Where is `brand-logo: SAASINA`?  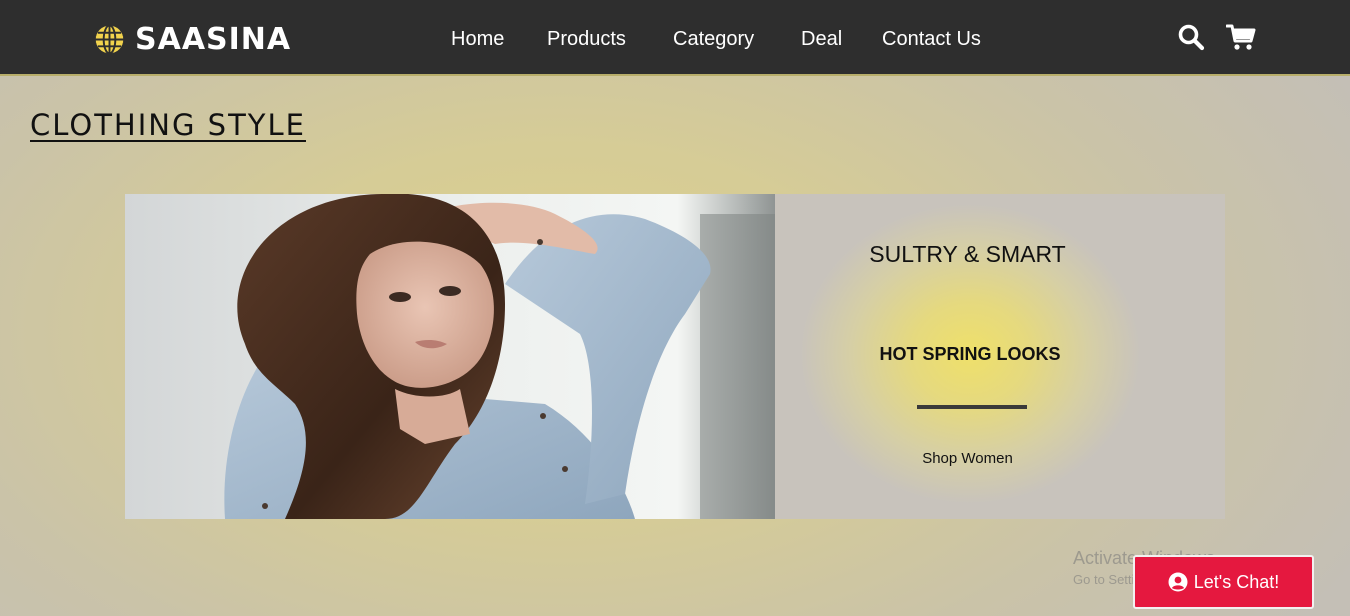
brand-logo: SAASINA is located at coordinates (193, 39).